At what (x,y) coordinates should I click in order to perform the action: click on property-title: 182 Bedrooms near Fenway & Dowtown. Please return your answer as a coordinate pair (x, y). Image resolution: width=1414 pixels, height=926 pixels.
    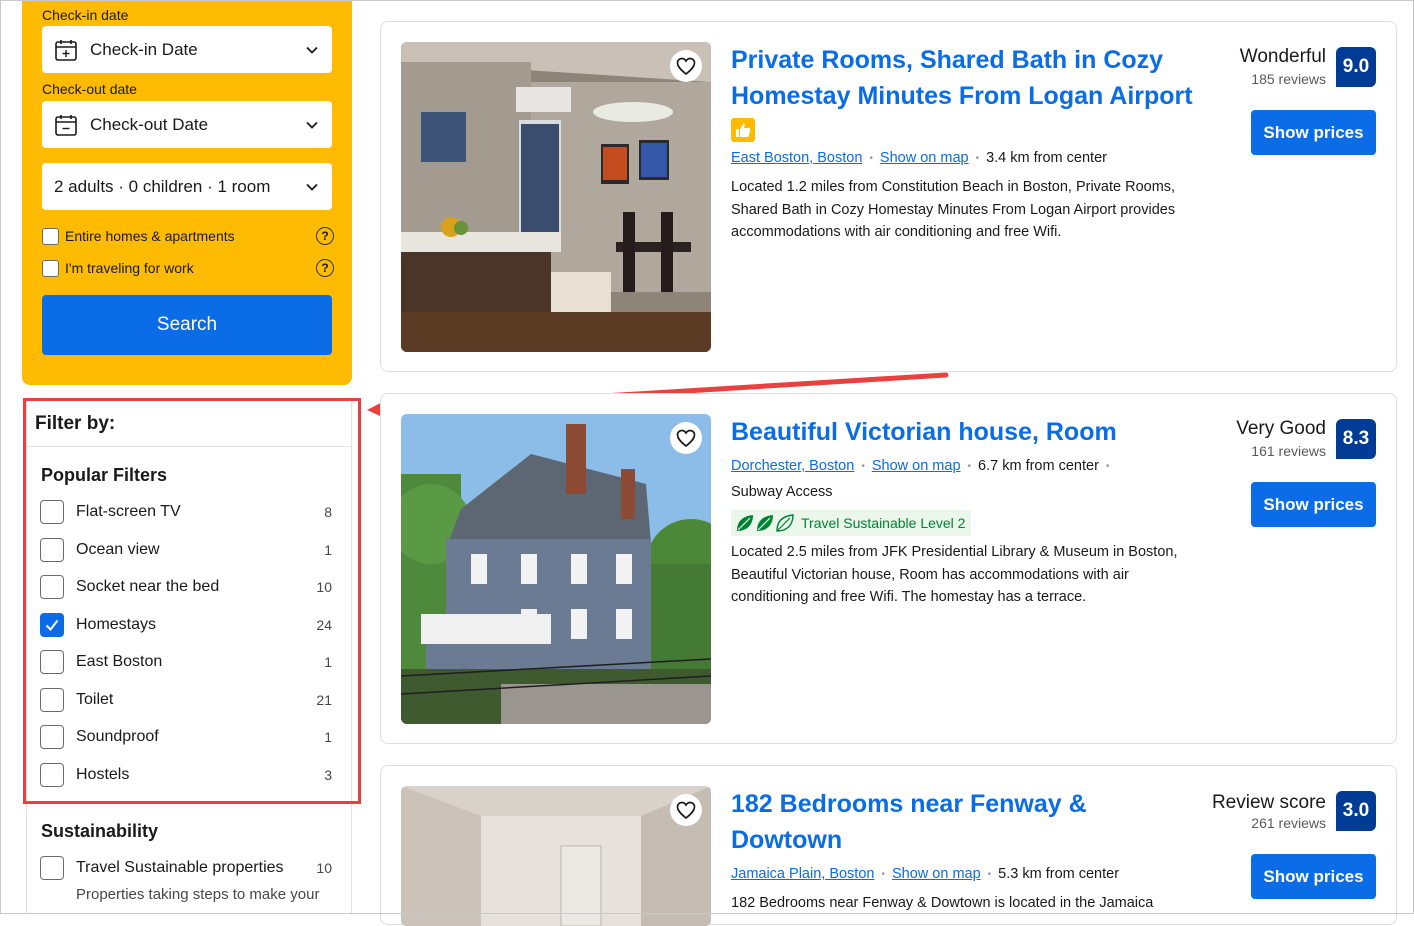
    Looking at the image, I should click on (941, 822).